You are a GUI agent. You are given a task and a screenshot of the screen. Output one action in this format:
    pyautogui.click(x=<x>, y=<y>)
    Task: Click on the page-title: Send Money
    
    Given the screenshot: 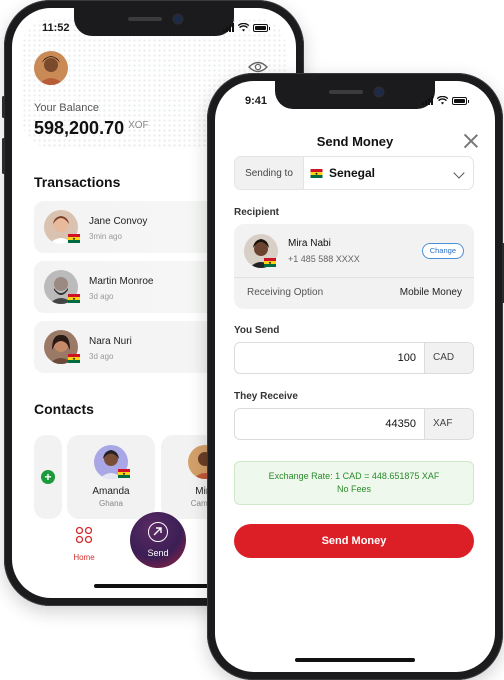 What is the action you would take?
    pyautogui.click(x=355, y=141)
    